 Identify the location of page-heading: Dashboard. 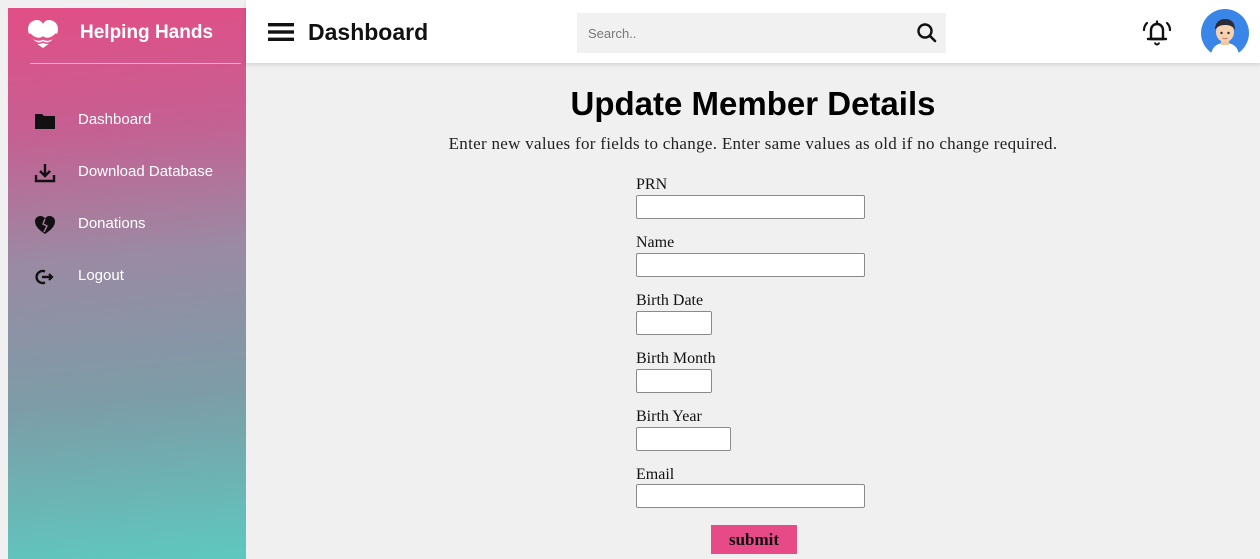
(368, 32).